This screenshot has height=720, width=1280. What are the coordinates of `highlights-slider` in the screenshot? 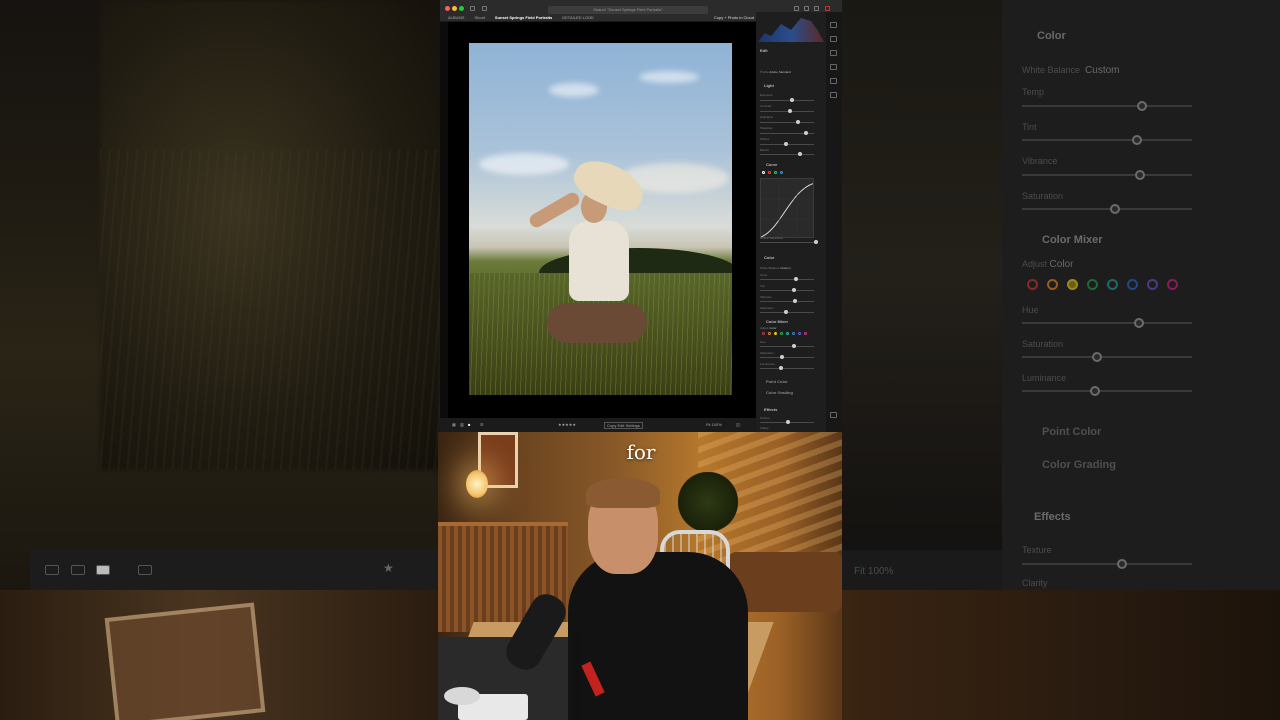 It's located at (787, 122).